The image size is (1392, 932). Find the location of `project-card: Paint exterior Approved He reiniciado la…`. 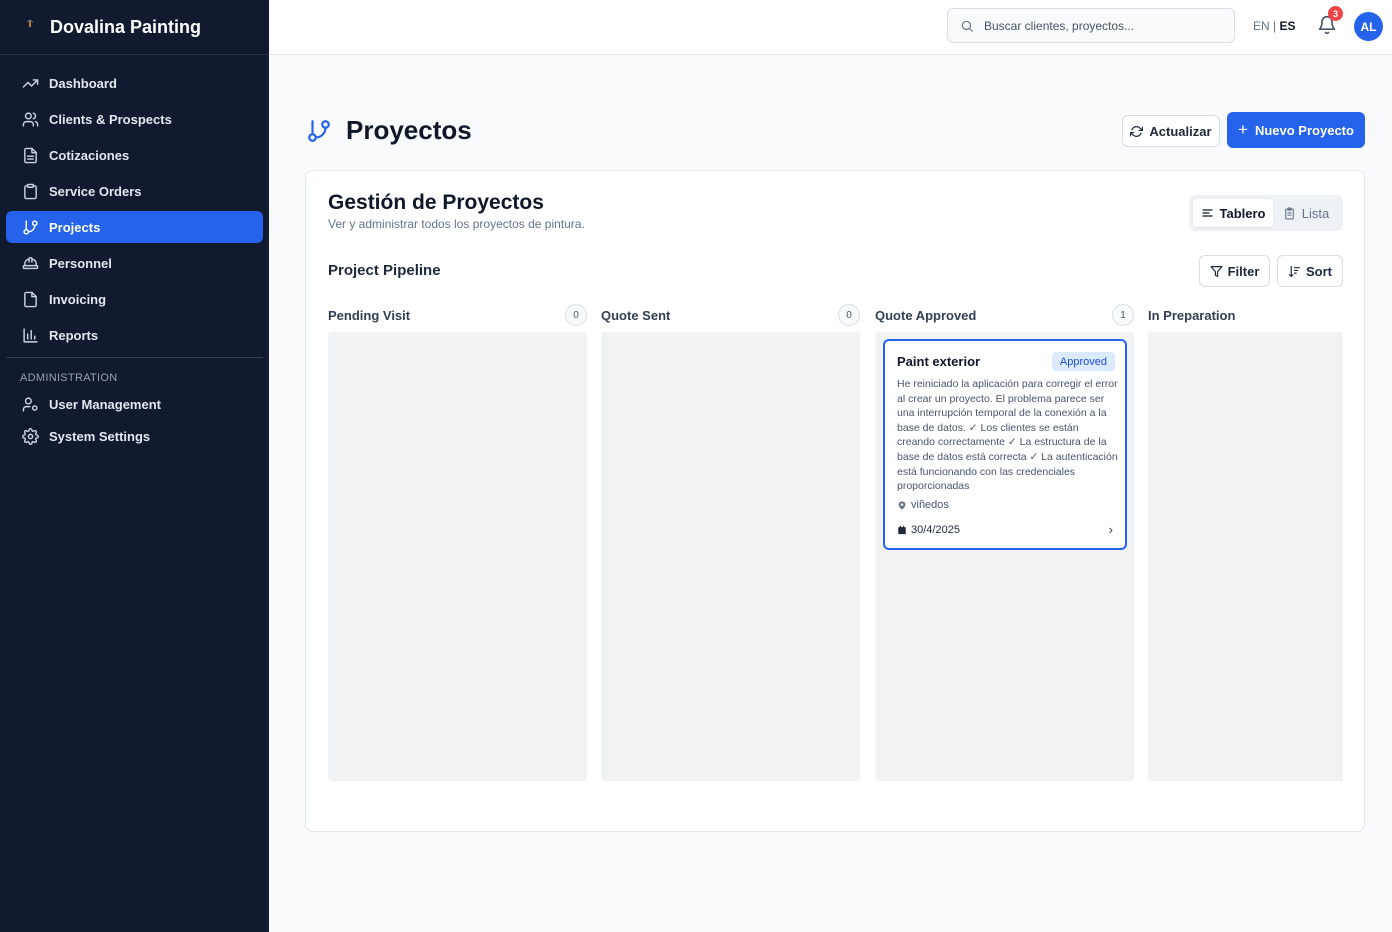

project-card: Paint exterior Approved He reiniciado la… is located at coordinates (1005, 444).